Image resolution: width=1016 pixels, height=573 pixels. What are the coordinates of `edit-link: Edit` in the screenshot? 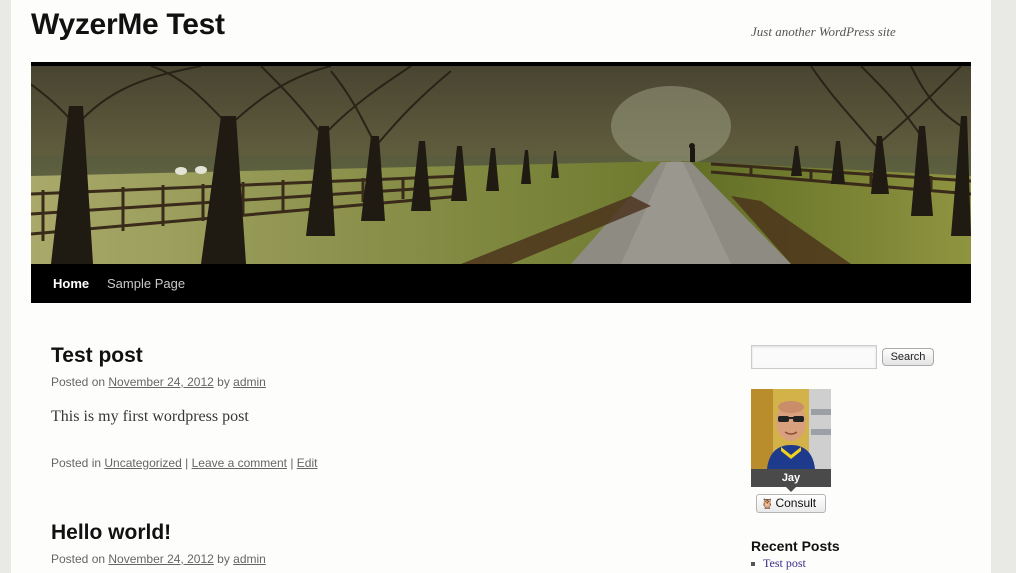 It's located at (307, 463).